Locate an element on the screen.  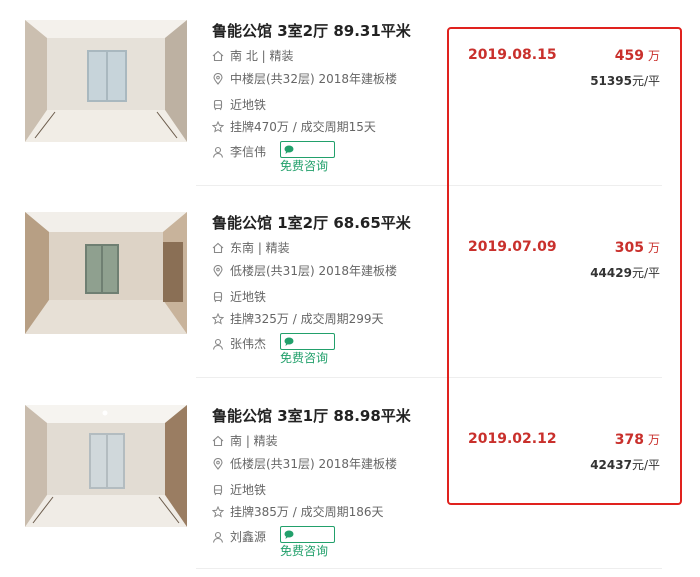
unit-price: 44429元/平 is located at coordinates (625, 272).